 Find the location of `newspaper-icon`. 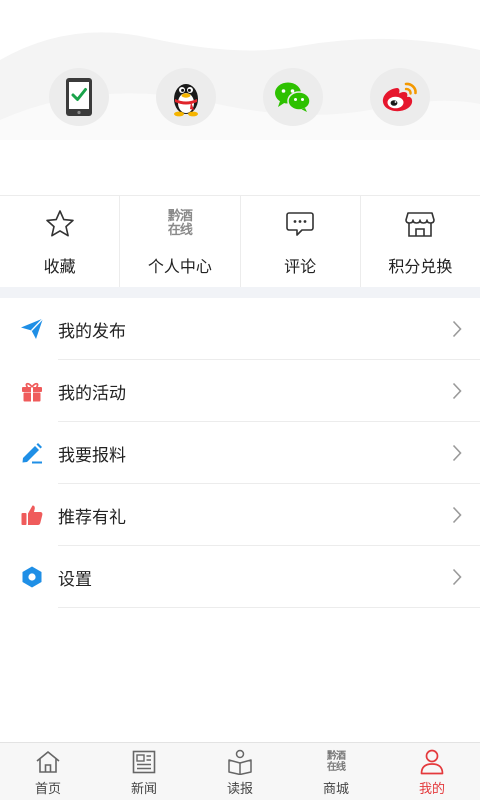

newspaper-icon is located at coordinates (144, 762).